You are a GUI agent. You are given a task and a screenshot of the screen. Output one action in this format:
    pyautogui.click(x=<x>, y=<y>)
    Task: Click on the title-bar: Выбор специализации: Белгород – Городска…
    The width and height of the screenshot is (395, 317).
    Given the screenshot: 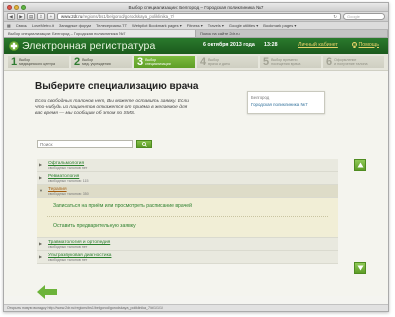 What is the action you would take?
    pyautogui.click(x=196, y=7)
    